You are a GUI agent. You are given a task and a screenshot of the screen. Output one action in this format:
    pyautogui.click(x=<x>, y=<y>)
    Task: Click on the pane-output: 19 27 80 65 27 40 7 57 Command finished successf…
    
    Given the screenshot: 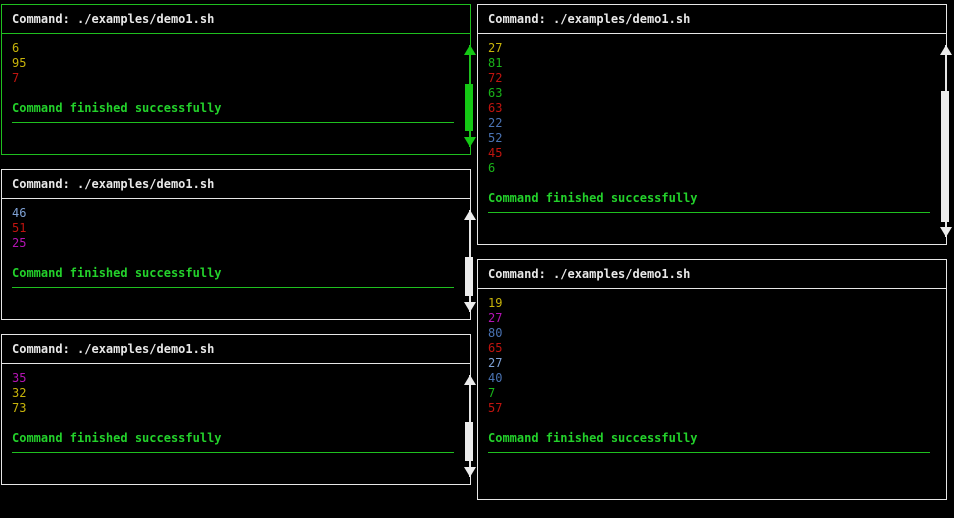 What is the action you would take?
    pyautogui.click(x=709, y=374)
    